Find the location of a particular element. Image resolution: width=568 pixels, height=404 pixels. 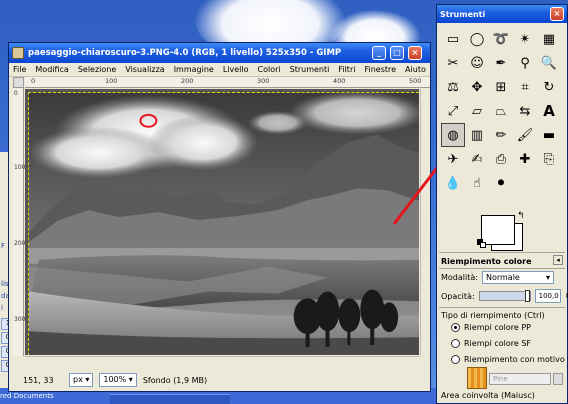

radio-fill-fg is located at coordinates (455, 327).